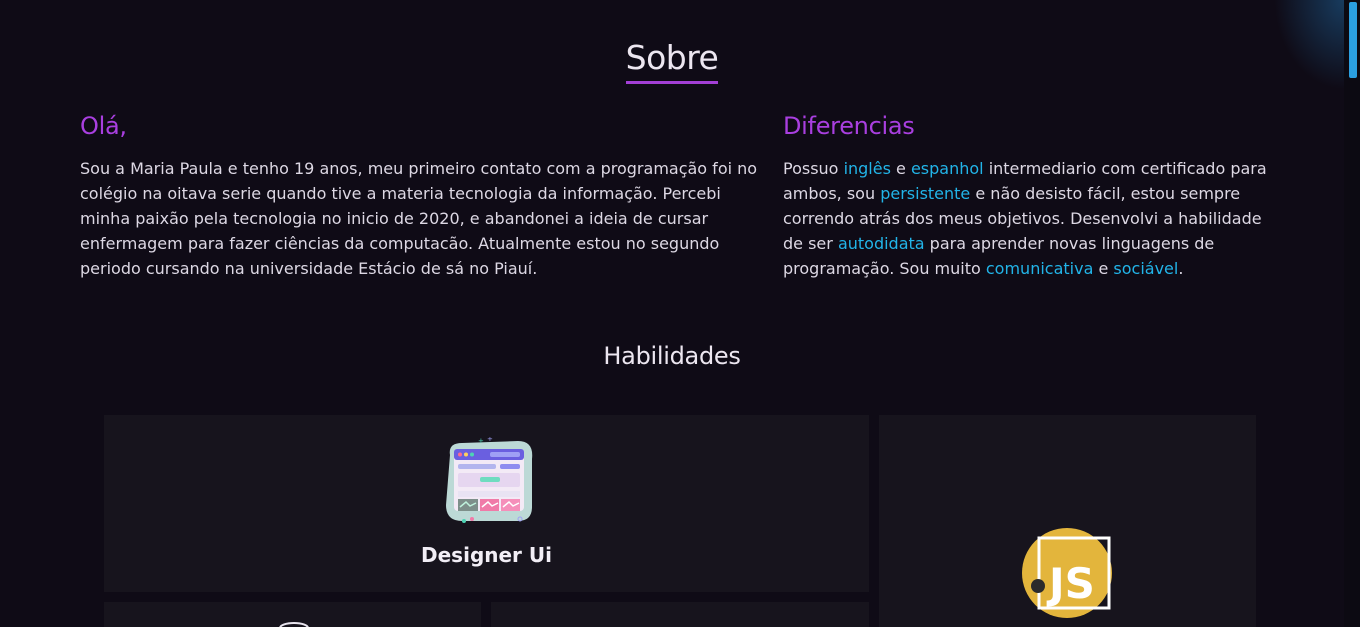  I want to click on section-title: Sobre, so click(672, 61).